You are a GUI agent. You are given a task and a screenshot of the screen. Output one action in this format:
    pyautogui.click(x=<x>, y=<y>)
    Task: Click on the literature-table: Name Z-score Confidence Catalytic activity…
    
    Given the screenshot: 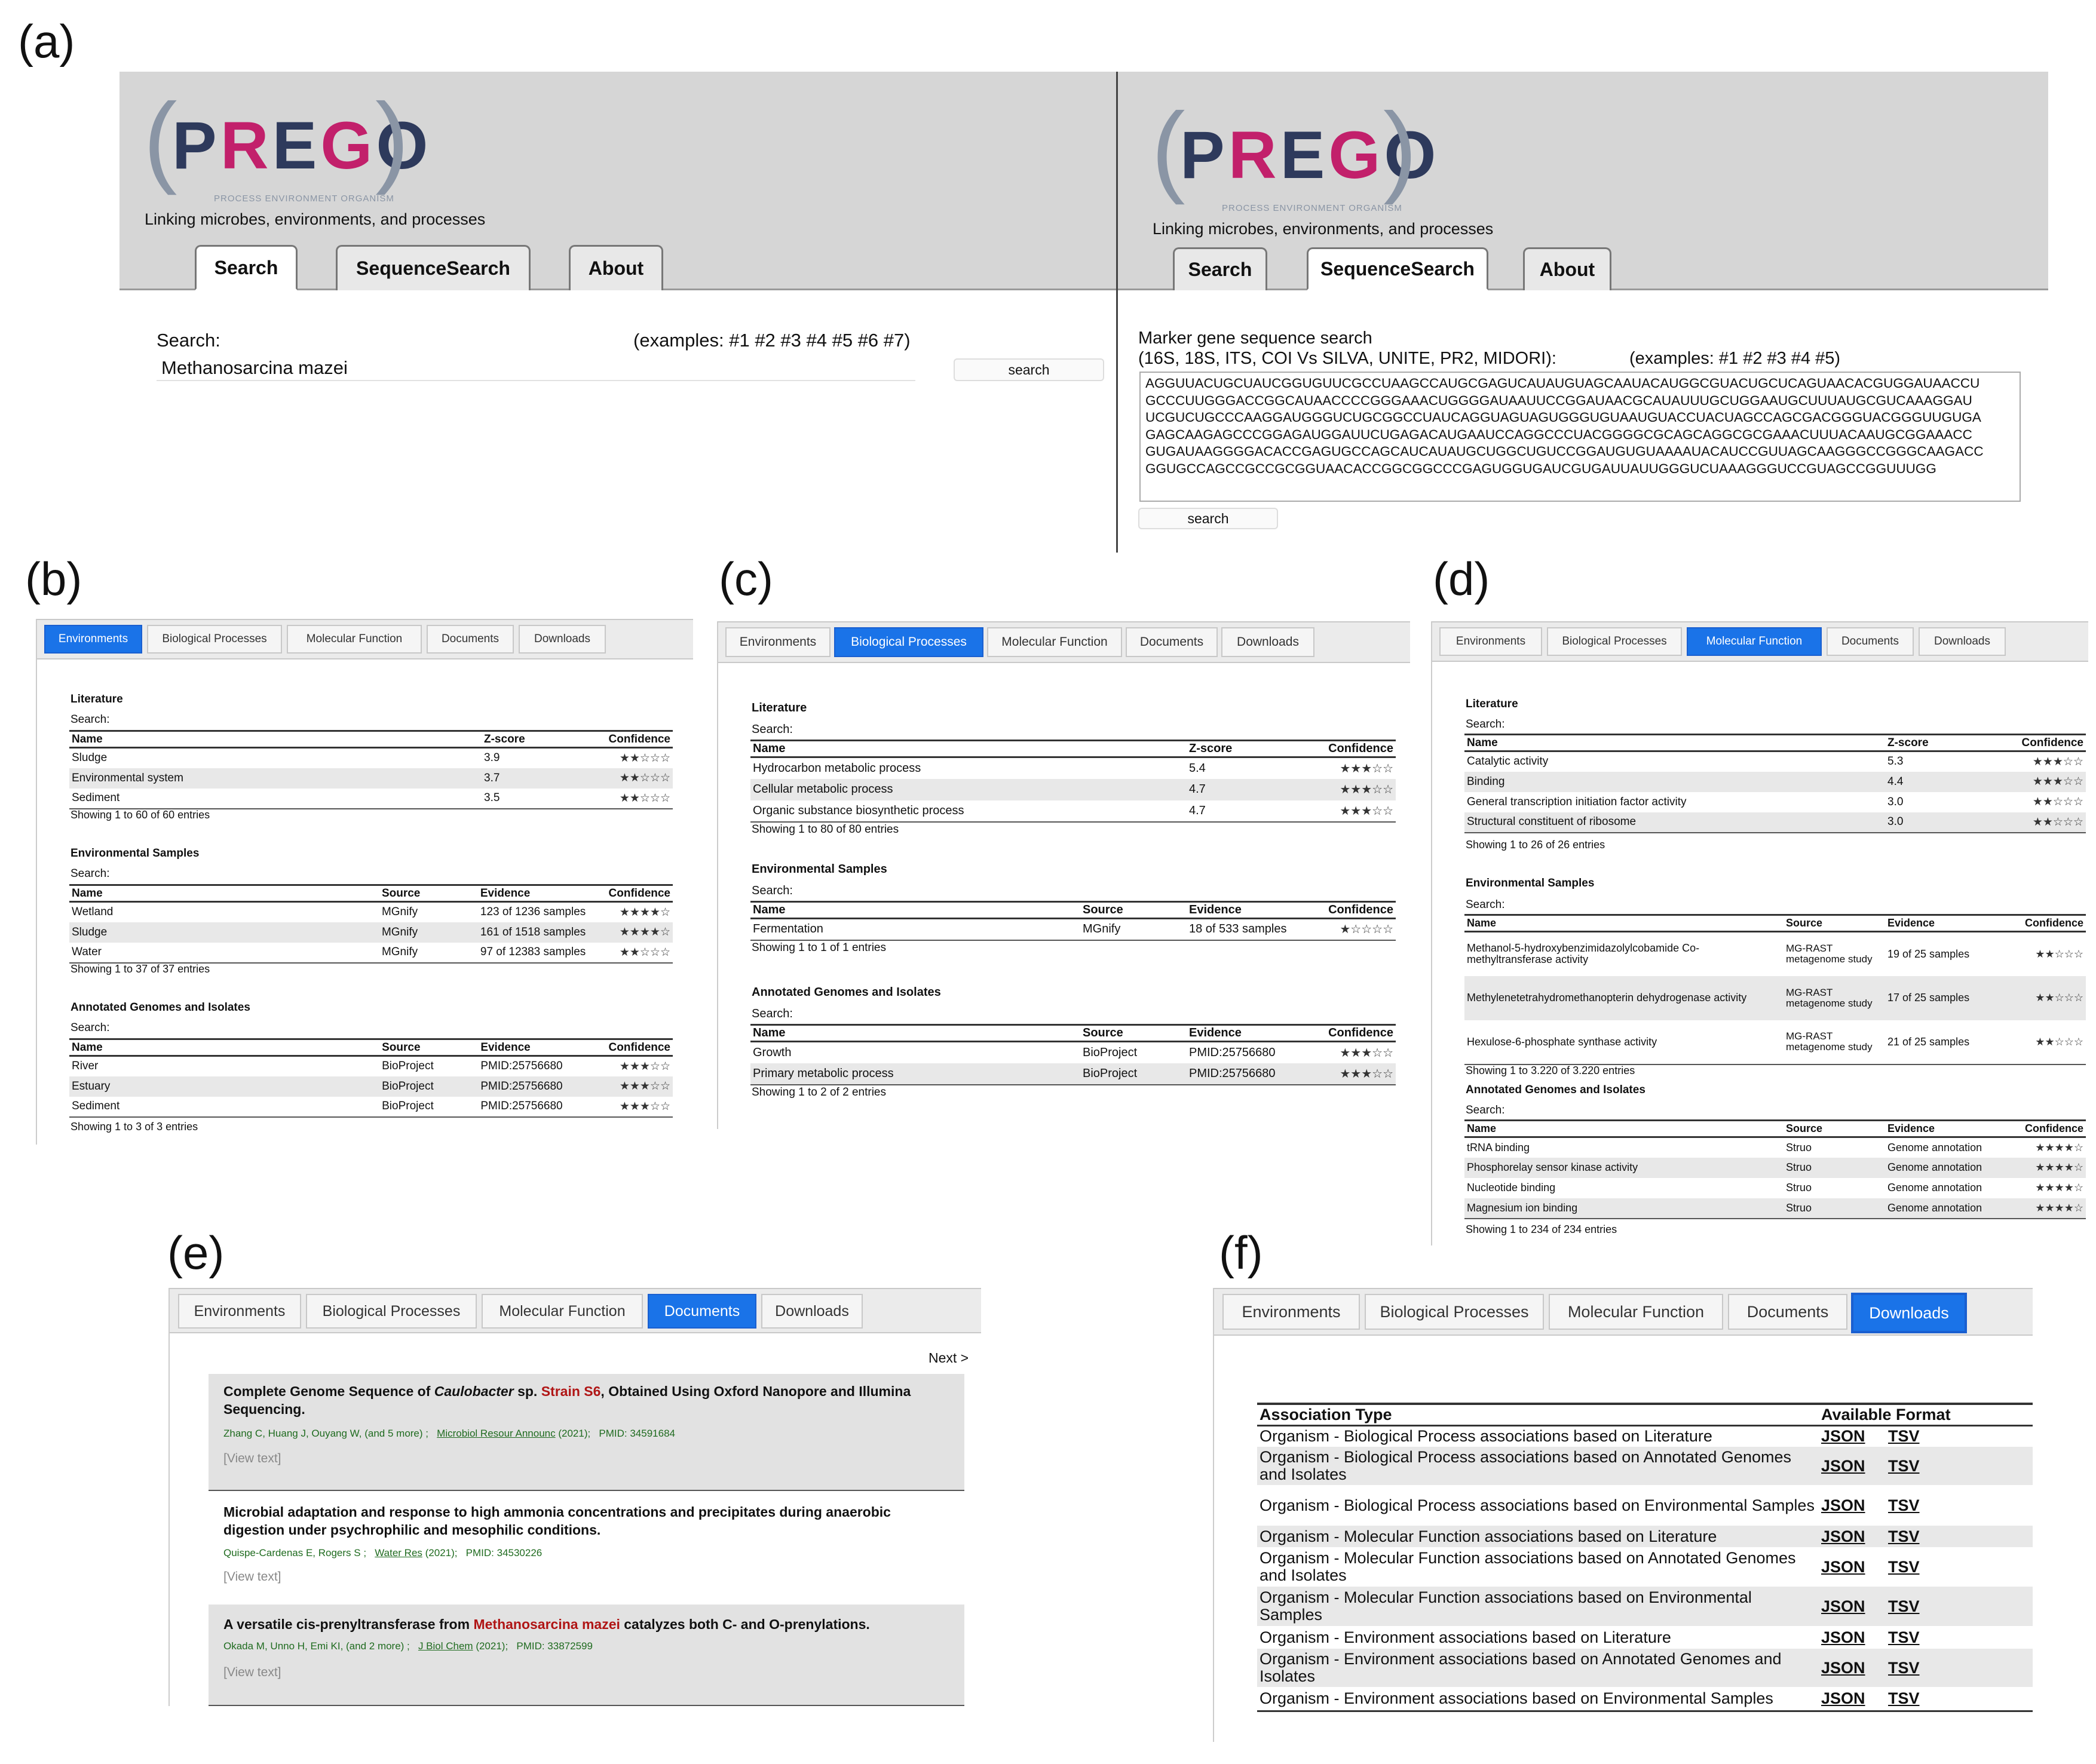 What is the action you would take?
    pyautogui.click(x=1775, y=783)
    